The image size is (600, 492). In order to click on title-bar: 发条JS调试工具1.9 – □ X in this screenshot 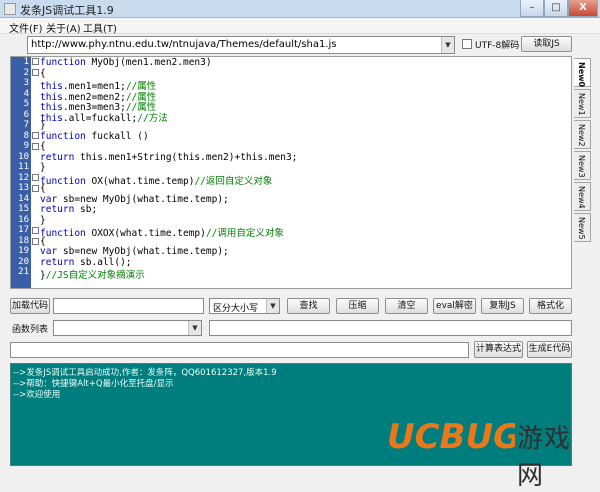, I will do `click(300, 9)`.